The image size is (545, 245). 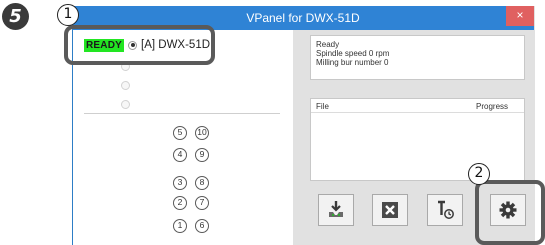 I want to click on cancel-button, so click(x=390, y=210).